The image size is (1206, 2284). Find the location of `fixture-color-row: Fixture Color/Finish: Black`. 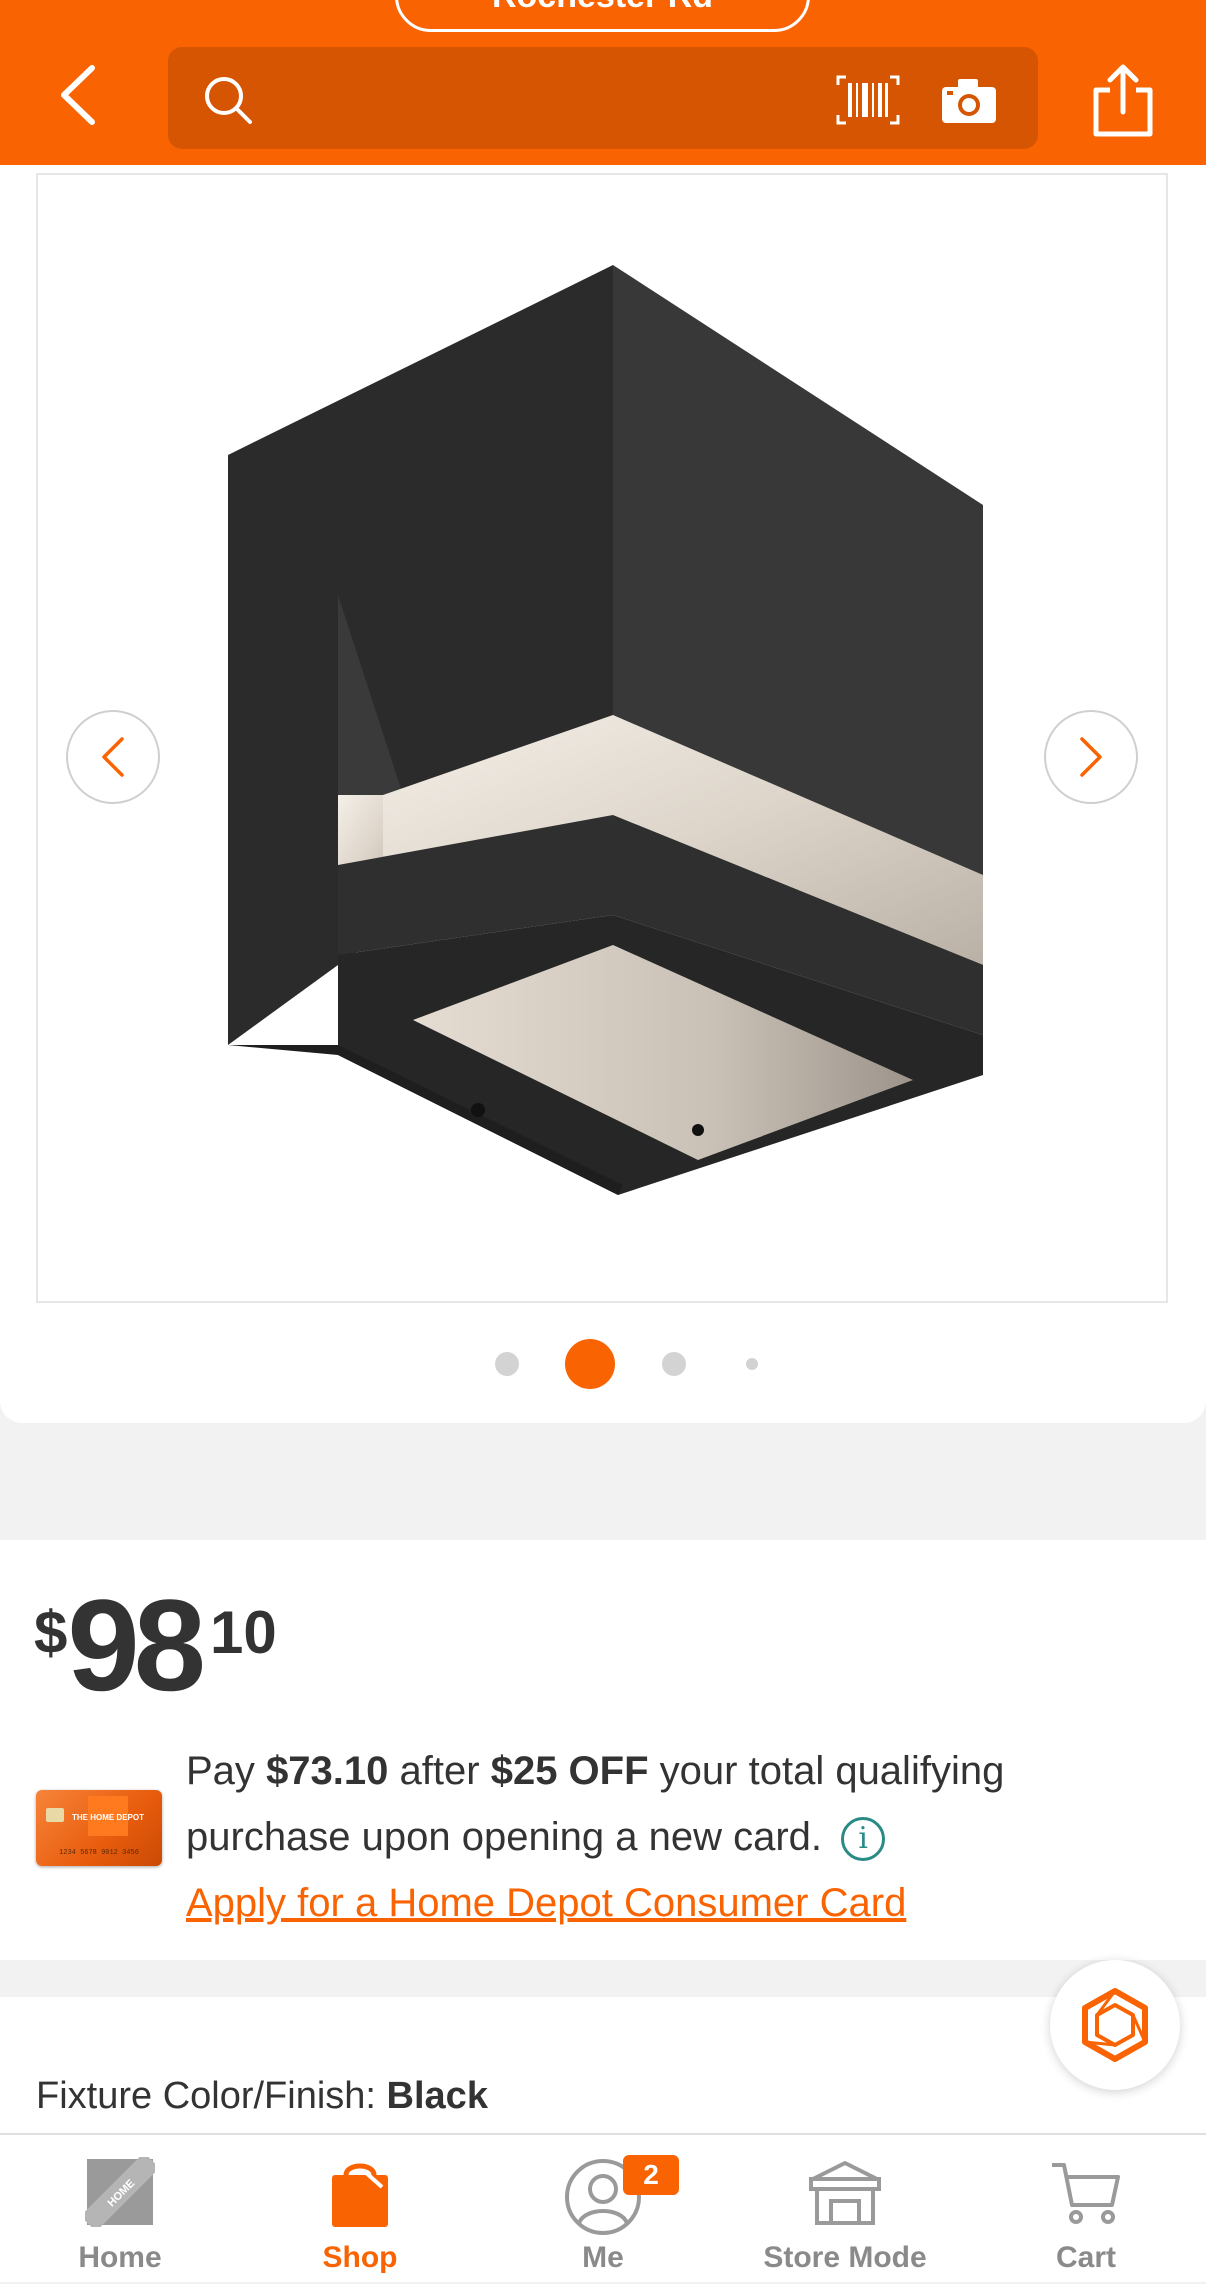

fixture-color-row: Fixture Color/Finish: Black is located at coordinates (262, 2096).